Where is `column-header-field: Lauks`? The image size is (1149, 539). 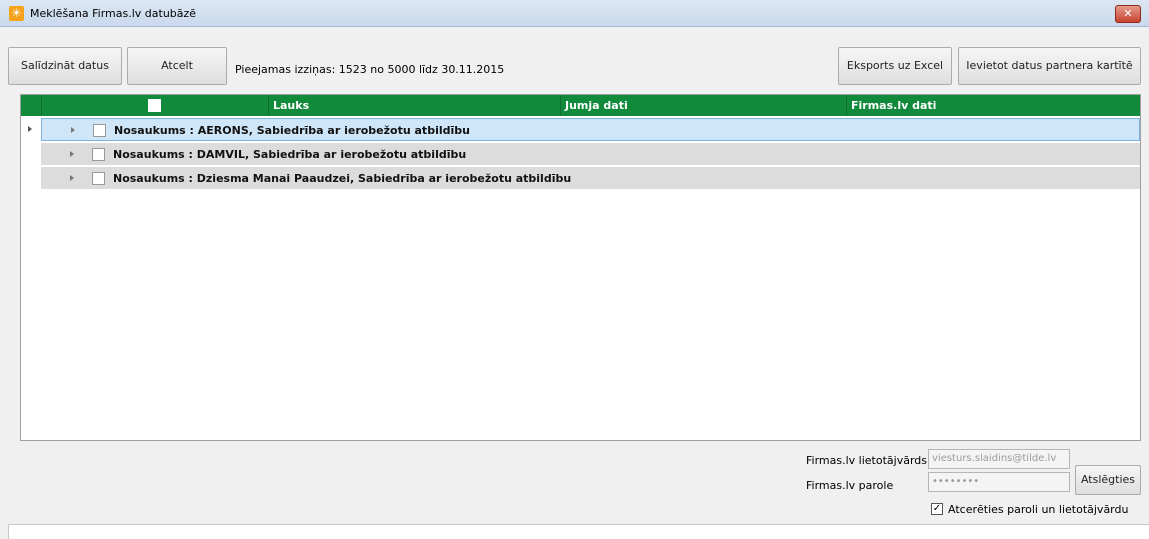 column-header-field: Lauks is located at coordinates (414, 105).